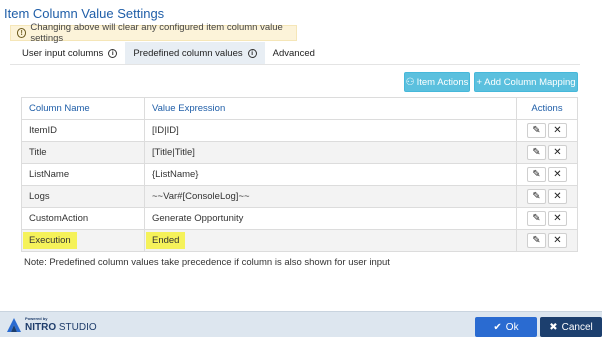 Image resolution: width=602 pixels, height=337 pixels. I want to click on dialog-title: Item Column Value Settings, so click(84, 13).